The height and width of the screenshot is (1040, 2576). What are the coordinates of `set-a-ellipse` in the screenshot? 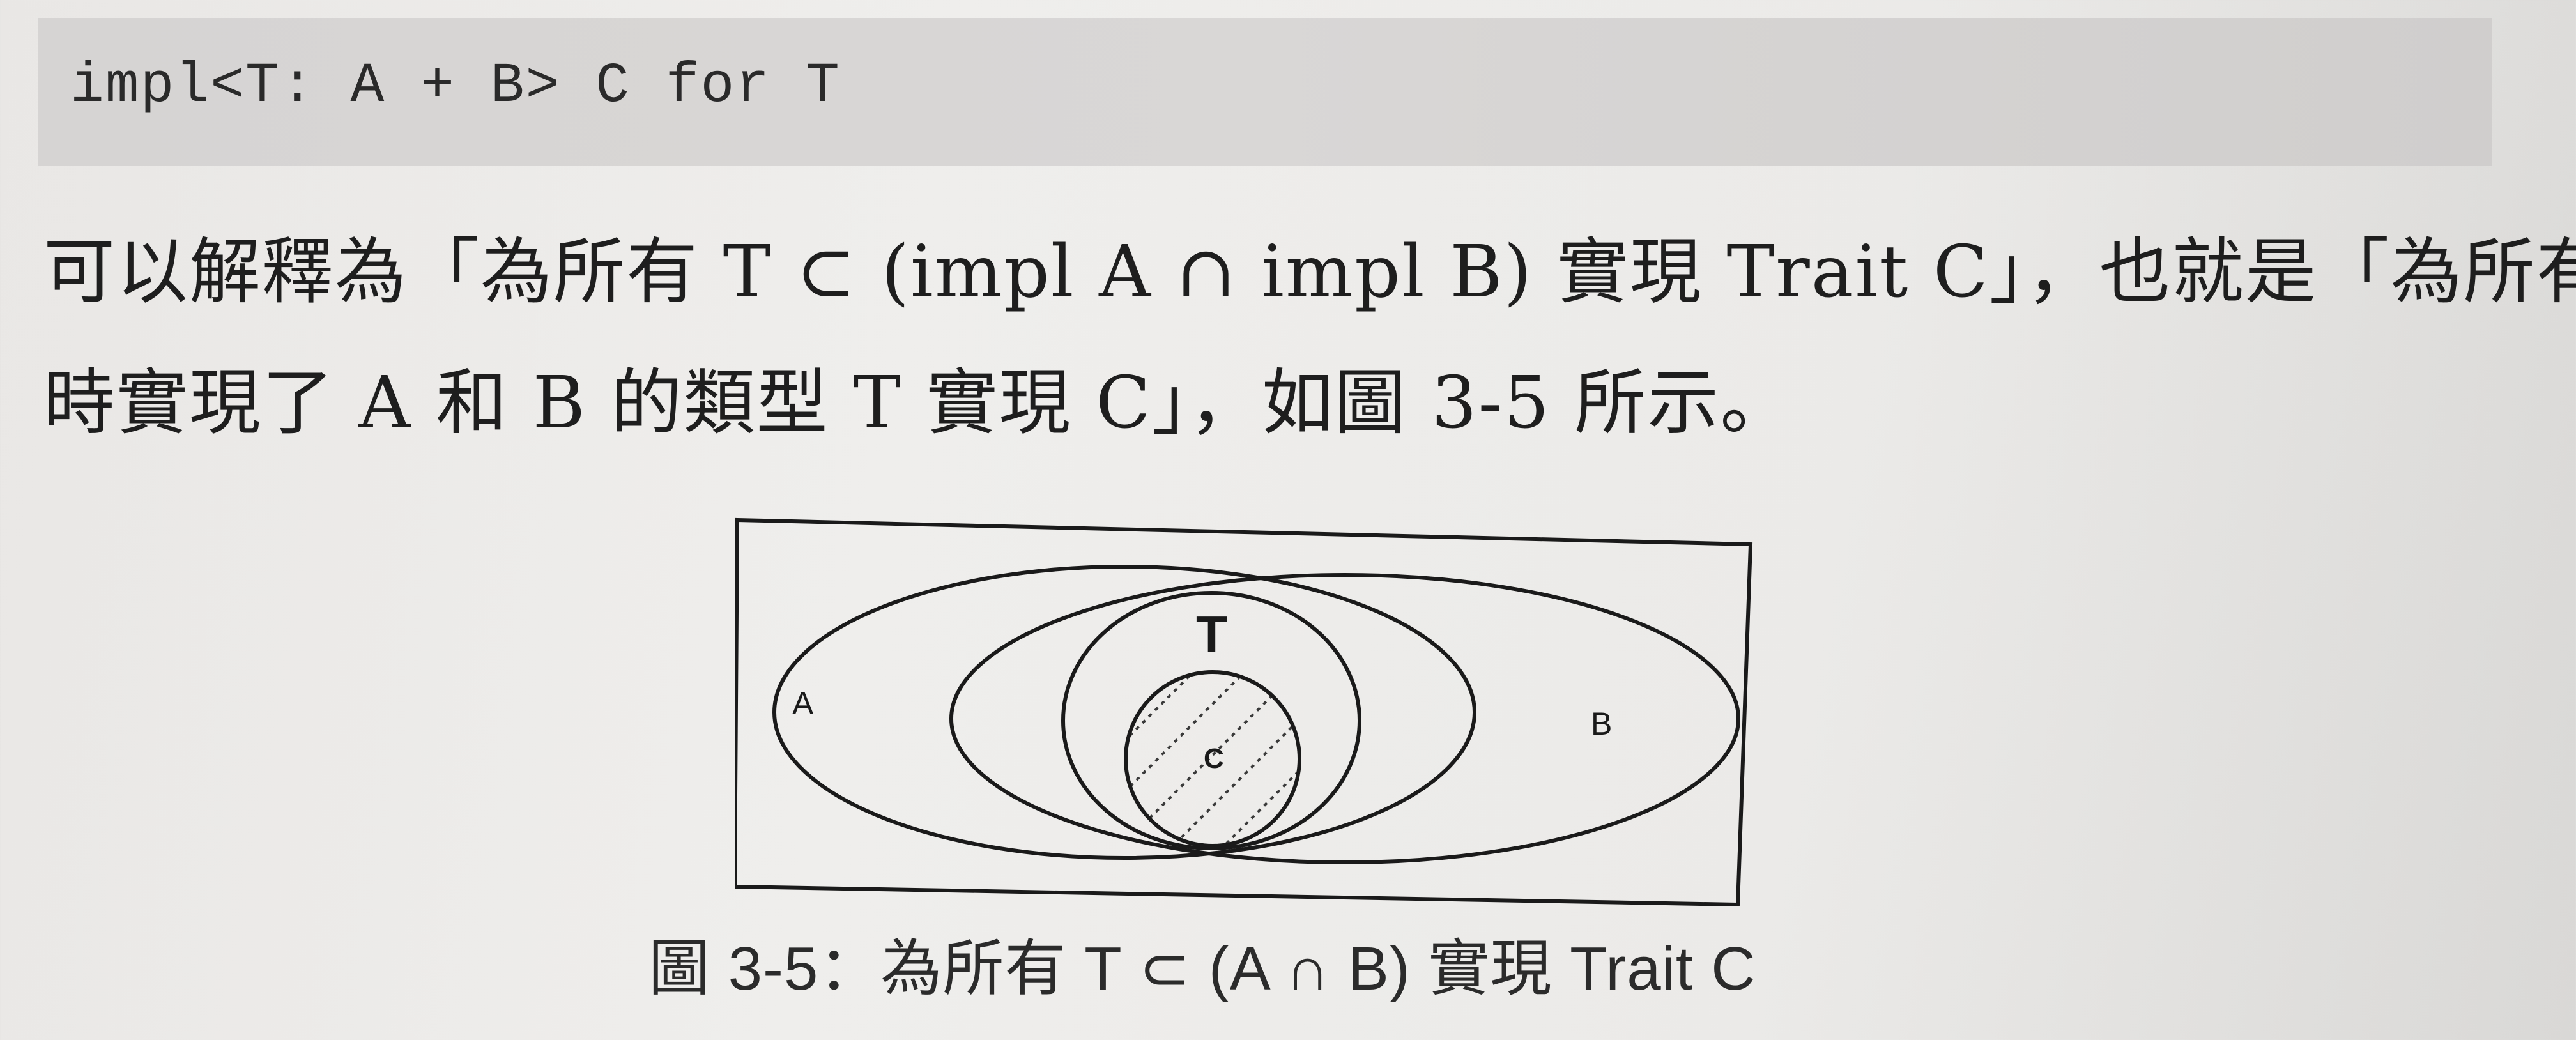 It's located at (1124, 712).